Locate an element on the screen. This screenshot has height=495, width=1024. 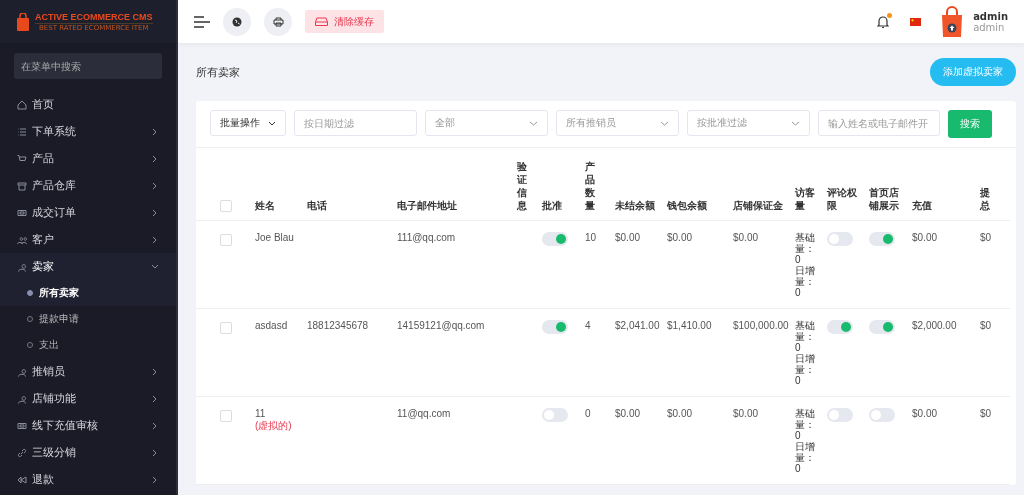
link-icon is located at coordinates (22, 452).